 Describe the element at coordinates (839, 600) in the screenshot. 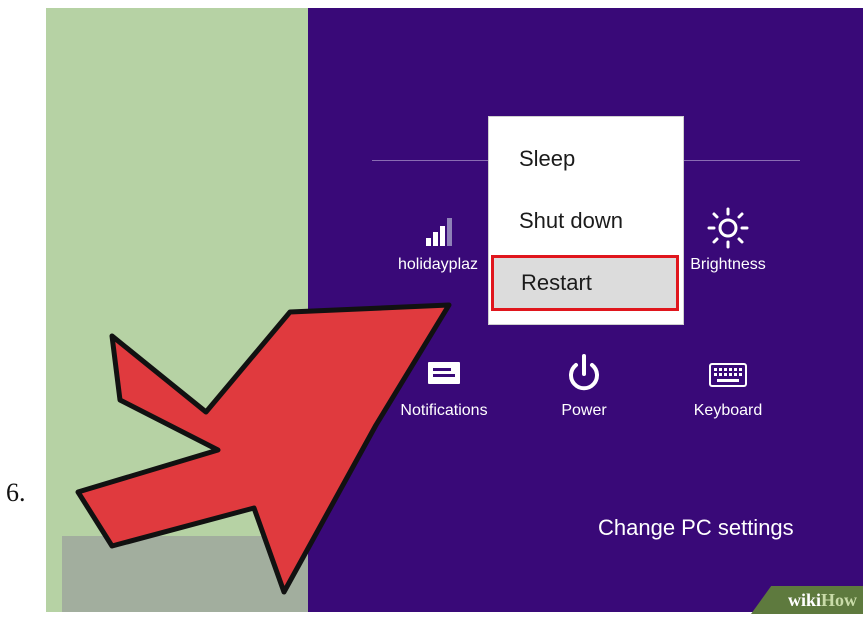

I see `watermark-suffix: How` at that location.